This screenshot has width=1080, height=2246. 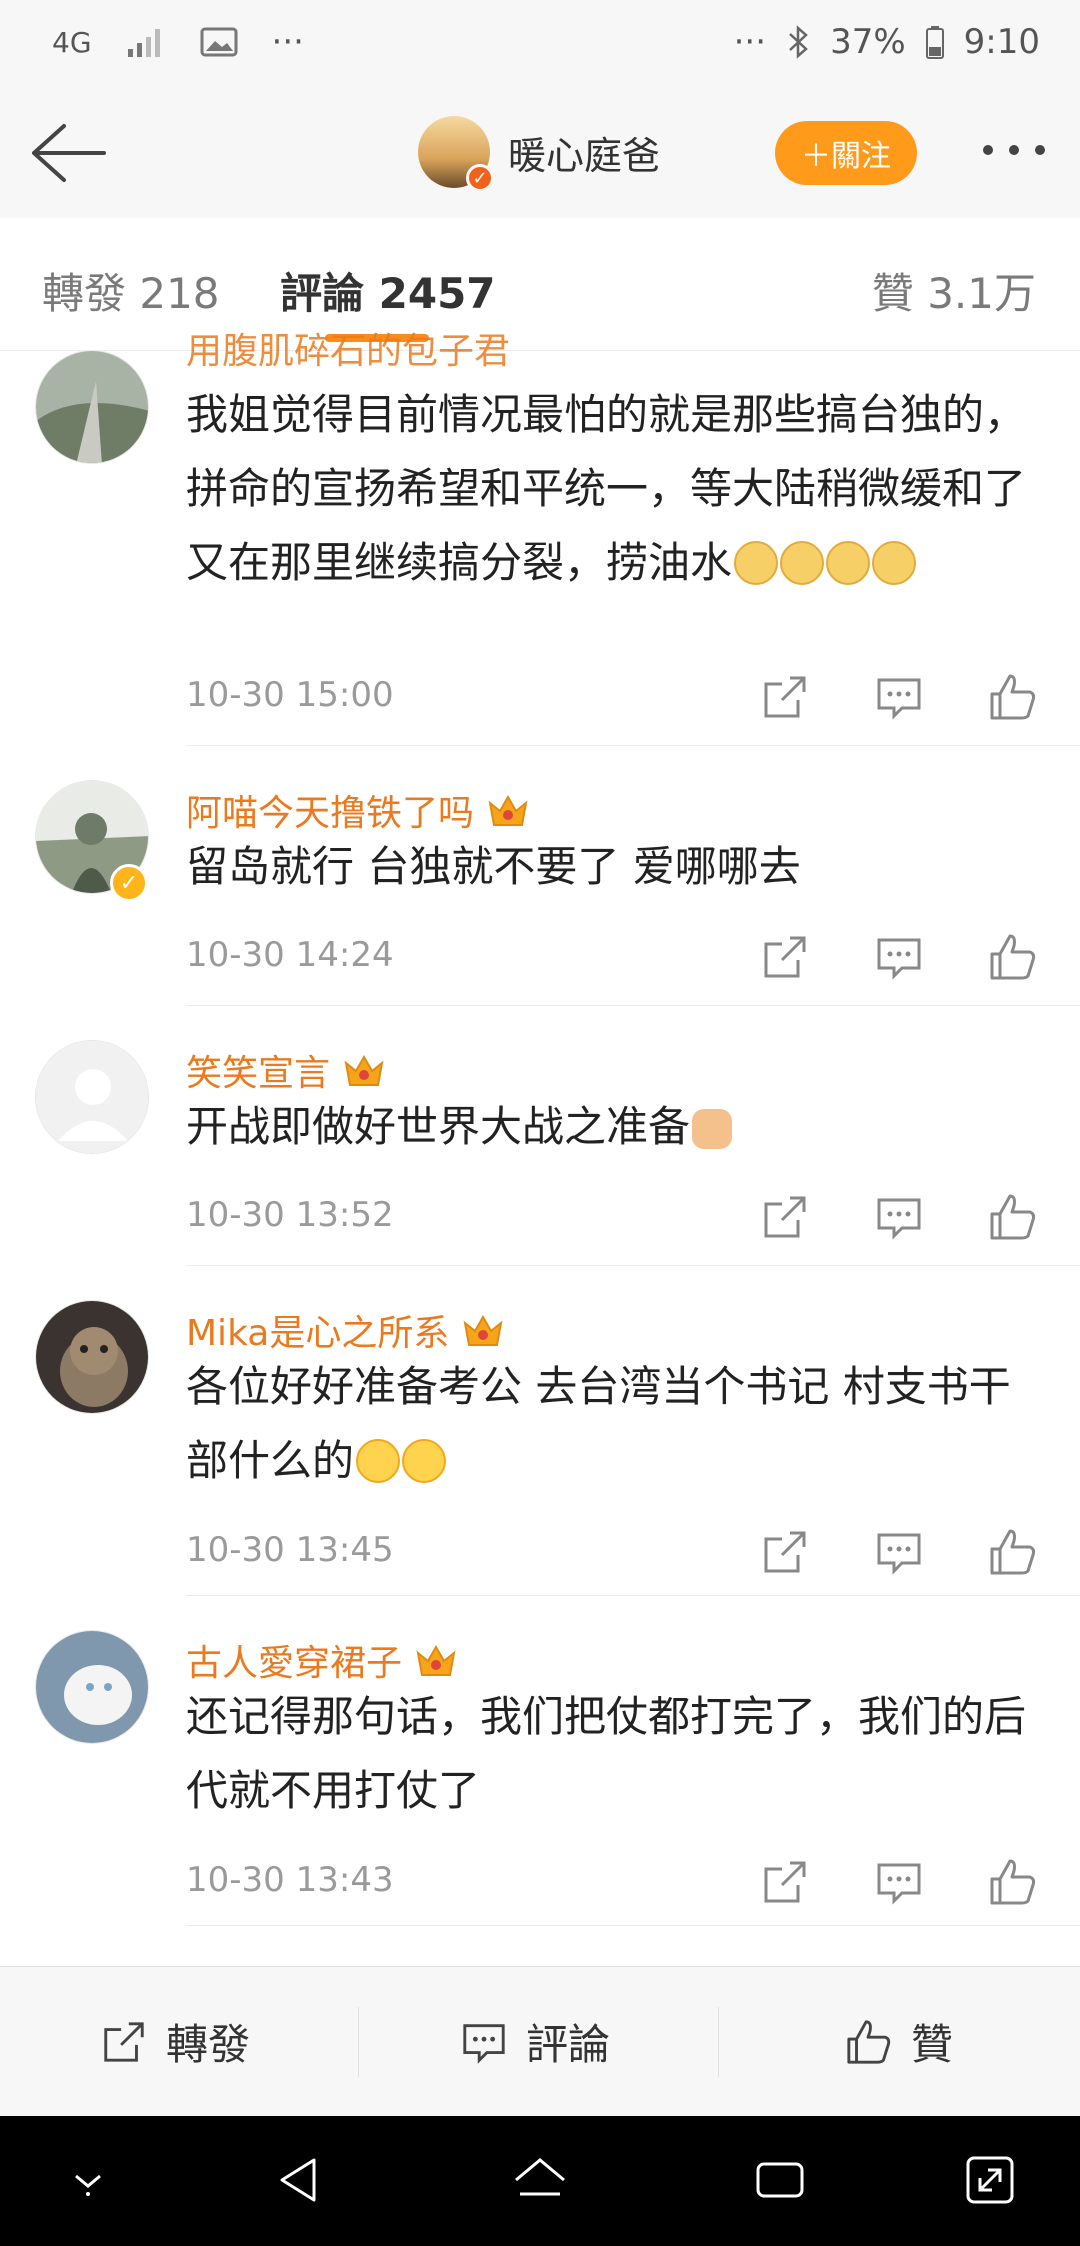 I want to click on comment-text: 各位好好准备考公 去台湾当个书记 村支书干部什么的, so click(x=616, y=1424).